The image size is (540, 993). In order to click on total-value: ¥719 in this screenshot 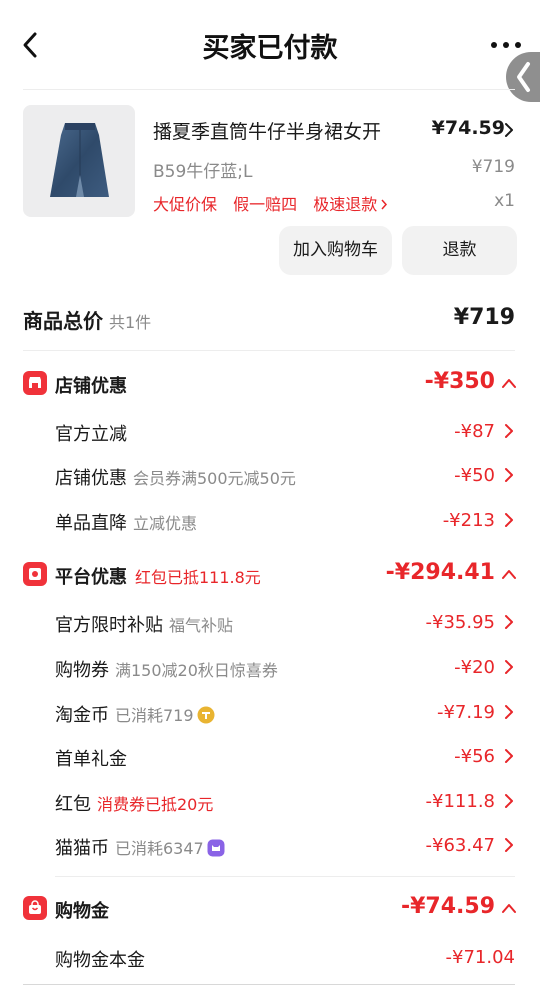, I will do `click(484, 317)`.